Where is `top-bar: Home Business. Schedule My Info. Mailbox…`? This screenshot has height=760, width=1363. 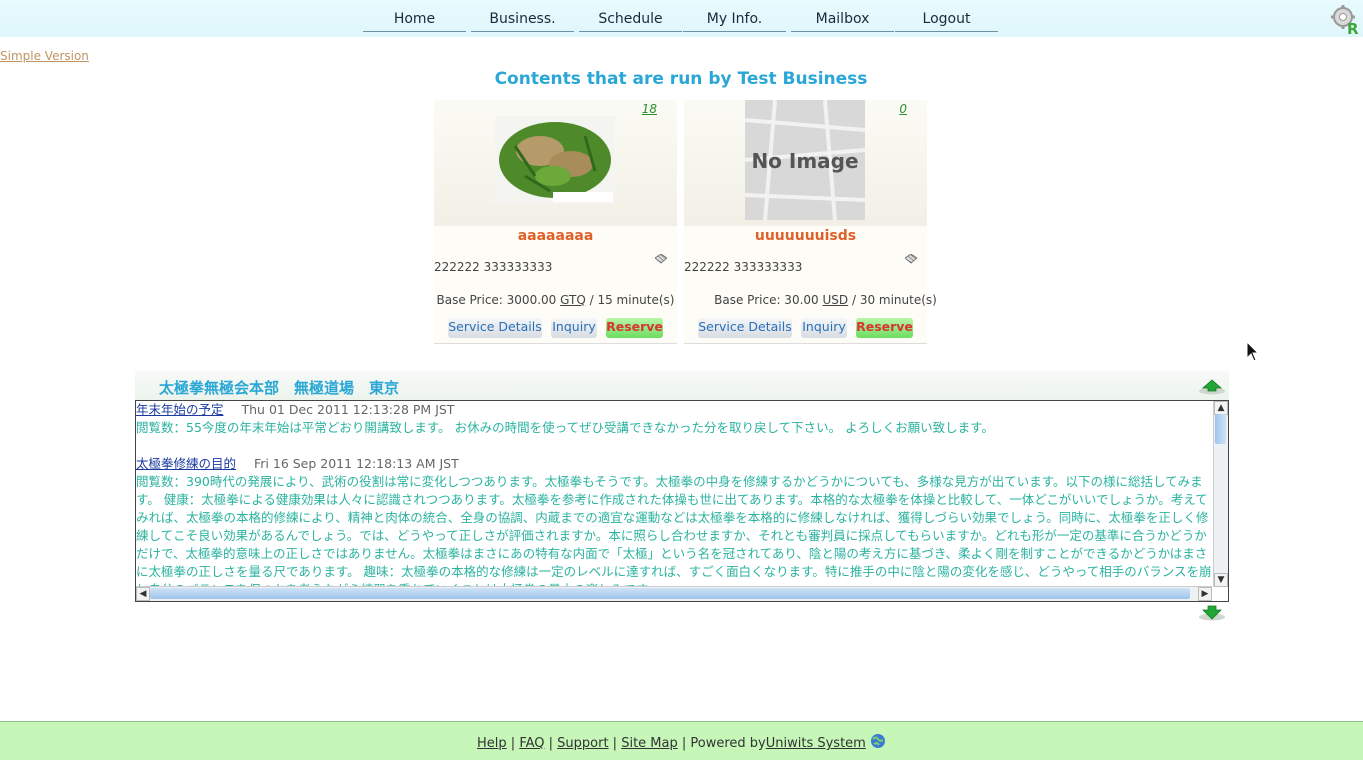 top-bar: Home Business. Schedule My Info. Mailbox… is located at coordinates (681, 18).